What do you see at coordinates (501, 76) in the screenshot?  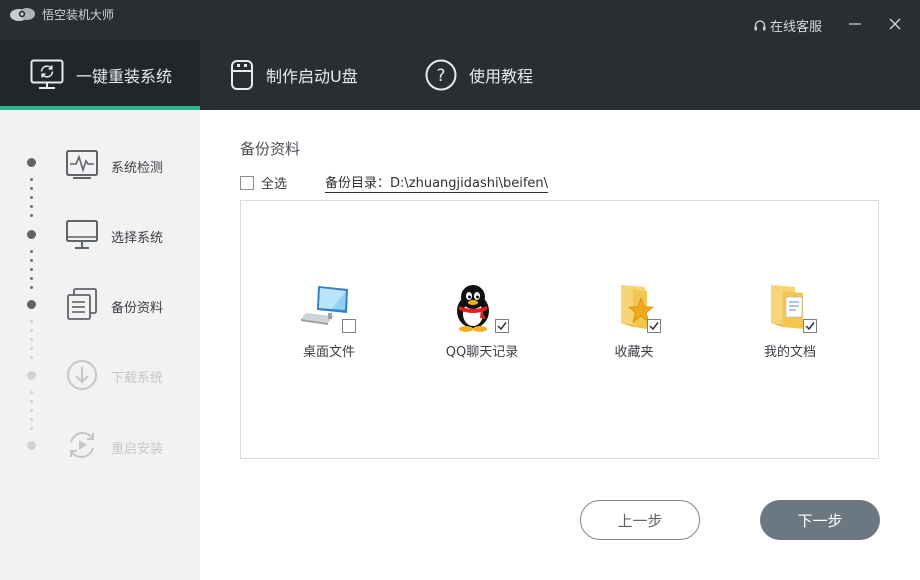 I see `tab-label: 使用教程` at bounding box center [501, 76].